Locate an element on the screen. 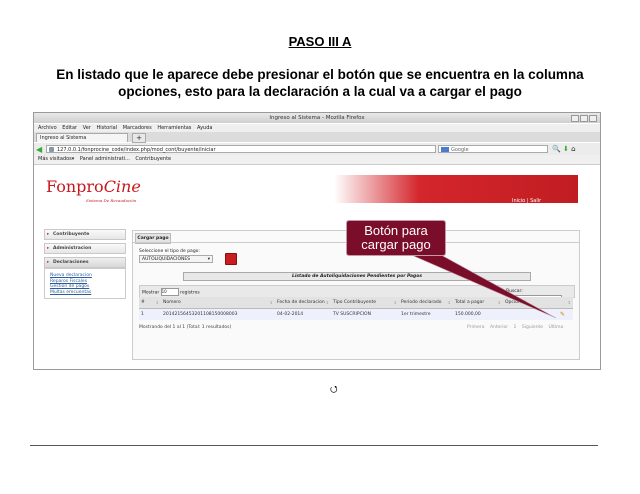 This screenshot has width=640, height=494. mouse-cursor-icon: ⭯ is located at coordinates (334, 389).